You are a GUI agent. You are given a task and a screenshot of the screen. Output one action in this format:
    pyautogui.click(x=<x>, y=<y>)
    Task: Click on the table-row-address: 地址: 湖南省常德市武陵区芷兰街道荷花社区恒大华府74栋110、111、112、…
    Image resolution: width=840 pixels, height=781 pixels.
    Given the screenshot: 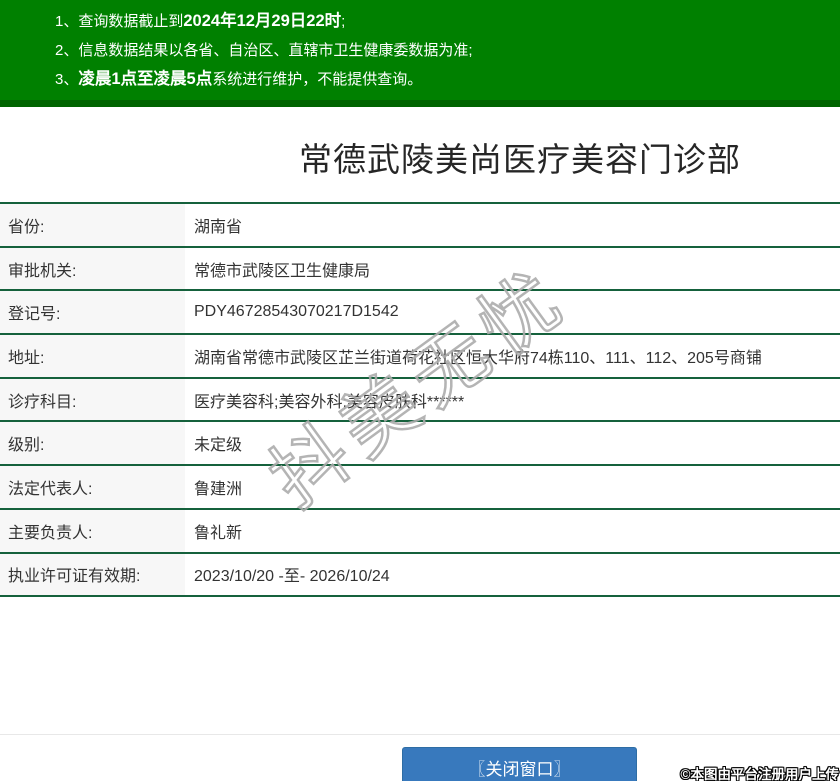 What is the action you would take?
    pyautogui.click(x=420, y=357)
    